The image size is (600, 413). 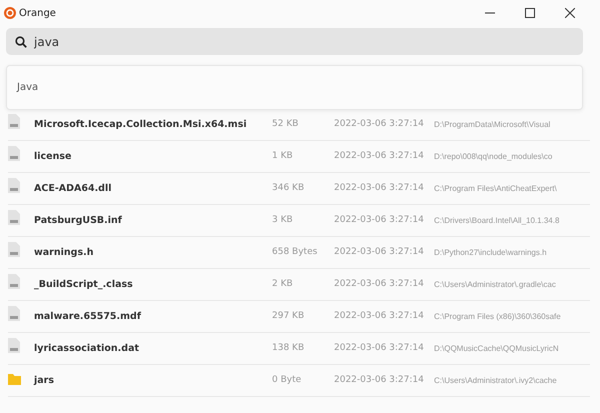 I want to click on file-path: C:\Users\Administrator\.gradle\cac, so click(x=495, y=284).